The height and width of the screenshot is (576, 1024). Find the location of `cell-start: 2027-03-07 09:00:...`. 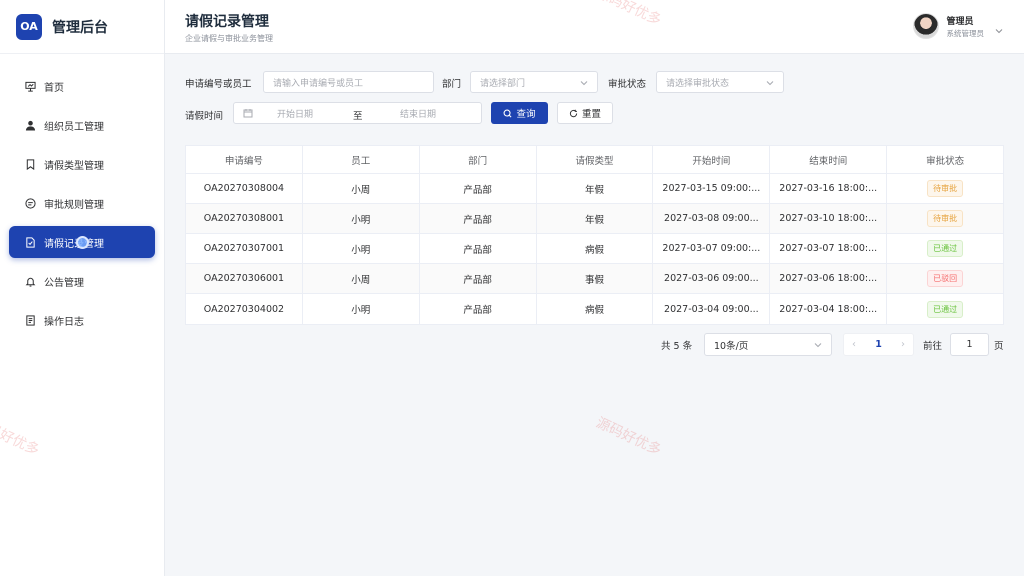

cell-start: 2027-03-07 09:00:... is located at coordinates (712, 248).